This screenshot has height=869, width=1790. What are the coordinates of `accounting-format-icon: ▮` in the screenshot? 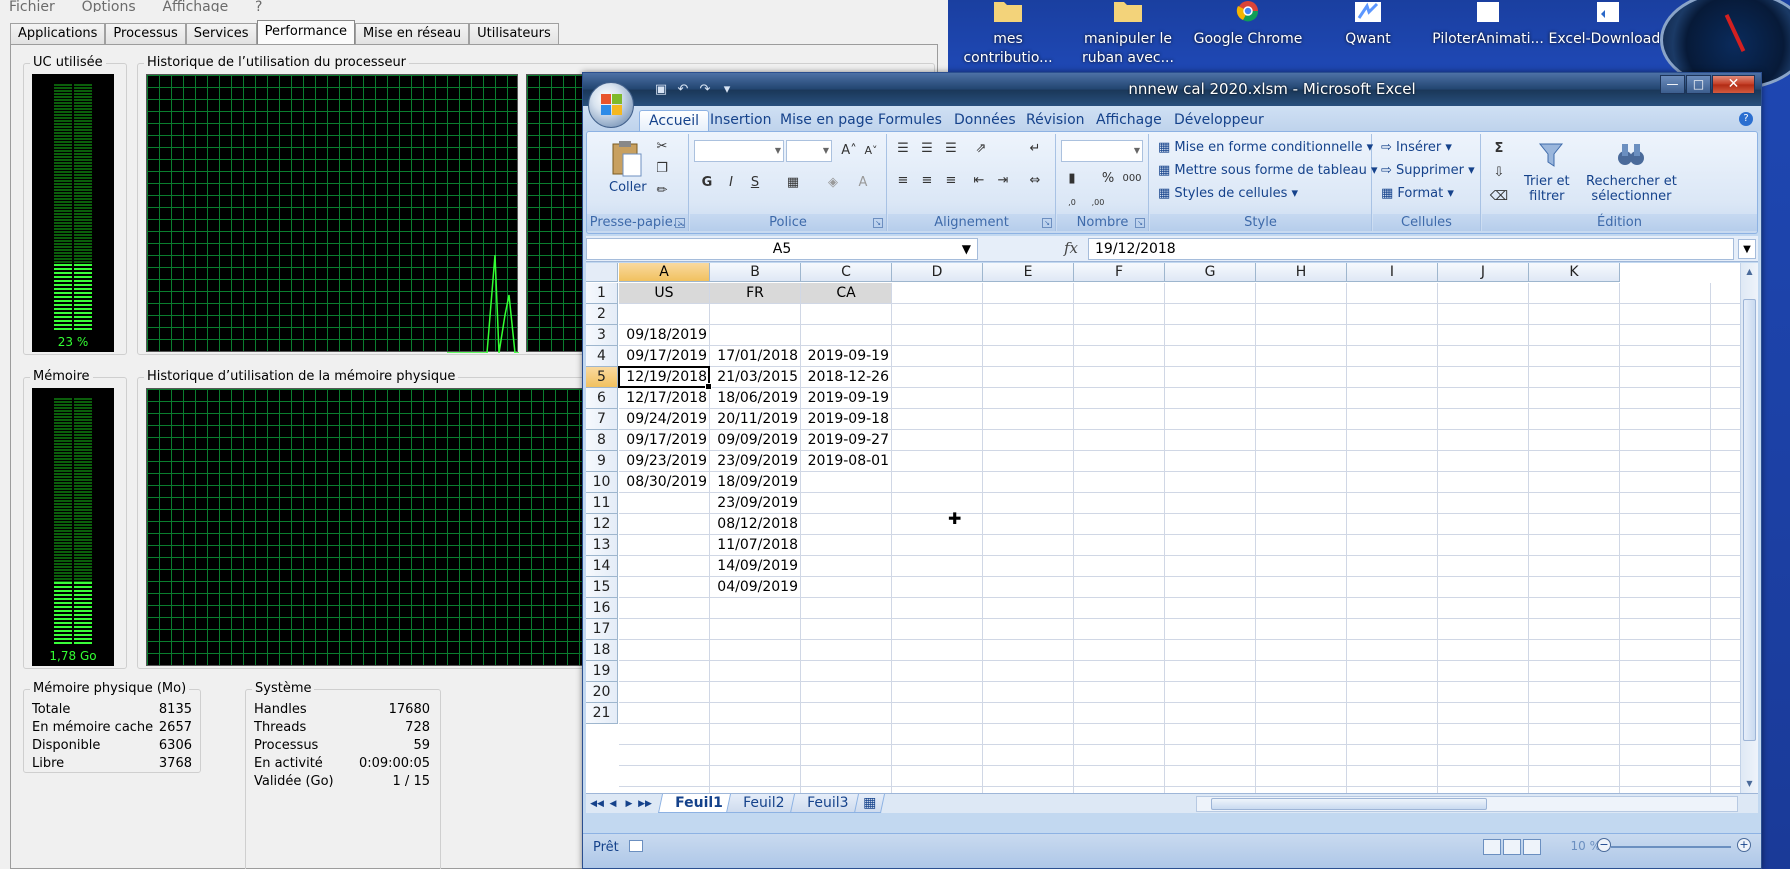 It's located at (1072, 179).